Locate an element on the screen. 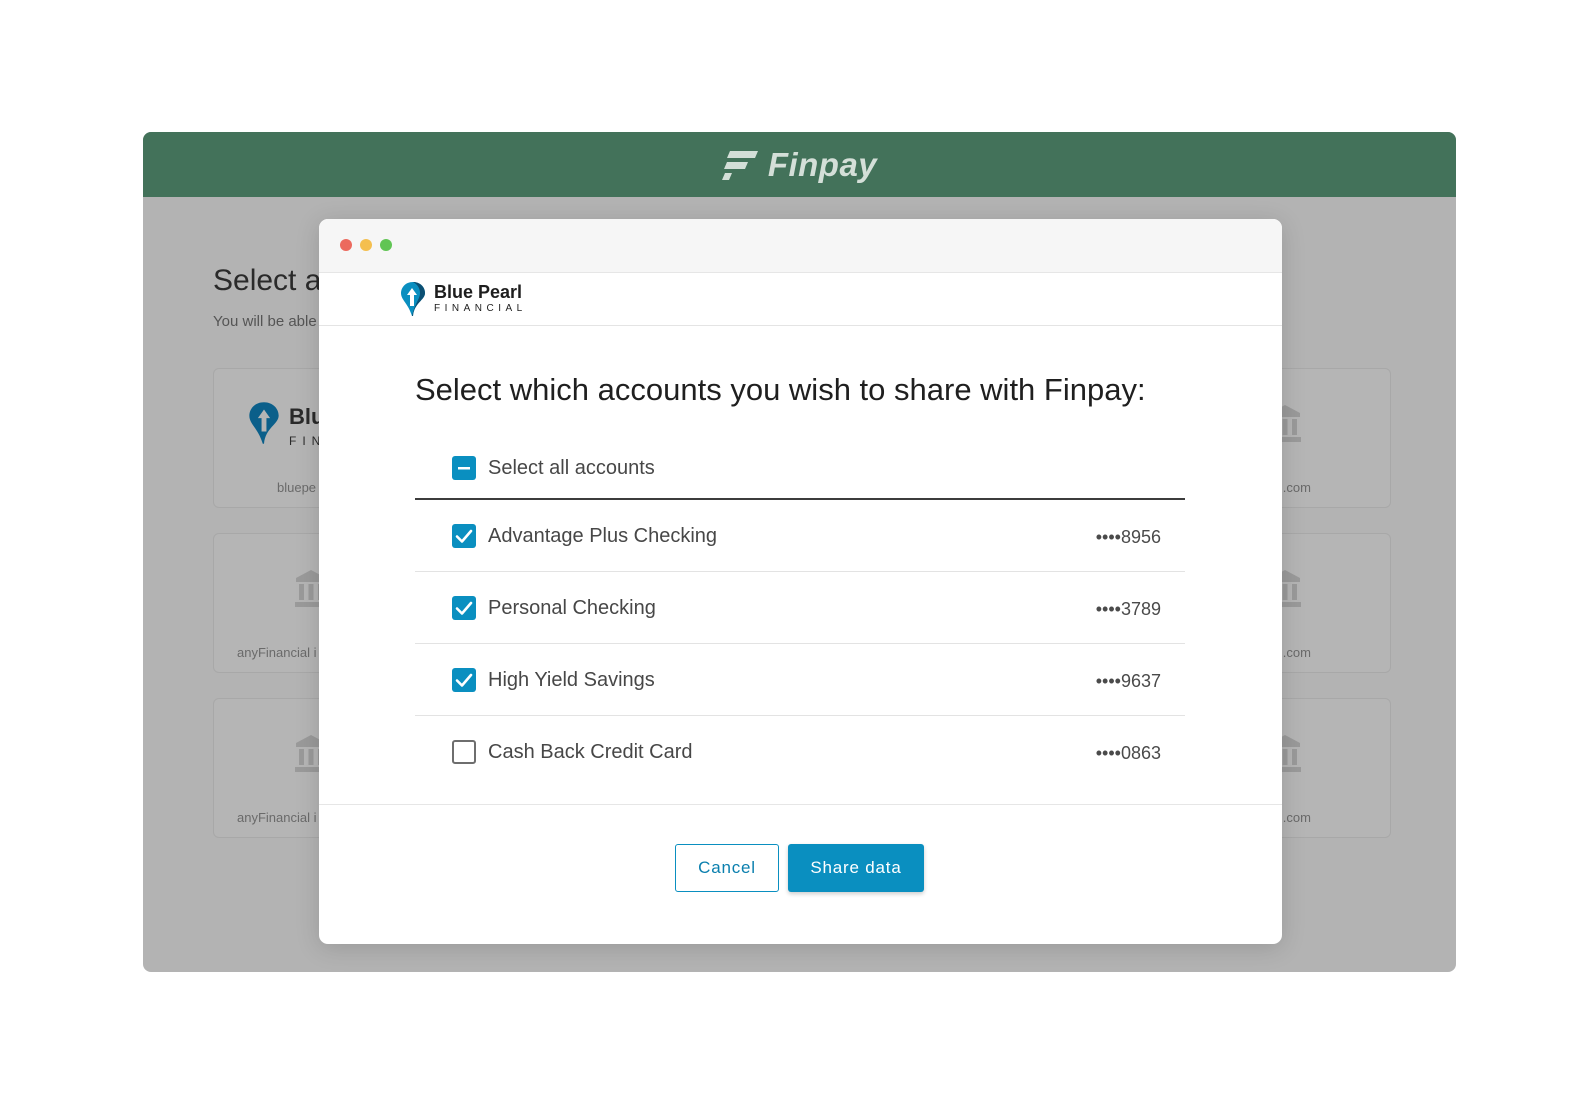  app-header: Finpay is located at coordinates (799, 164).